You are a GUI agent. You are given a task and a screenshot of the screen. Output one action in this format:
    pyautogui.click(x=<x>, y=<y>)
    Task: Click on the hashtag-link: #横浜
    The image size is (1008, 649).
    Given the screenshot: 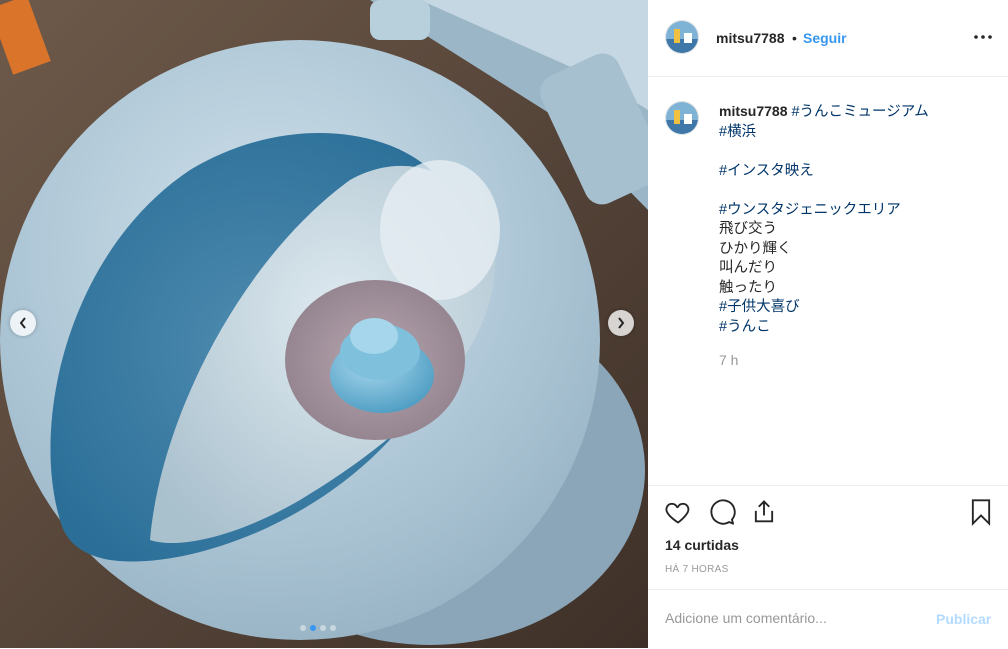 What is the action you would take?
    pyautogui.click(x=737, y=132)
    